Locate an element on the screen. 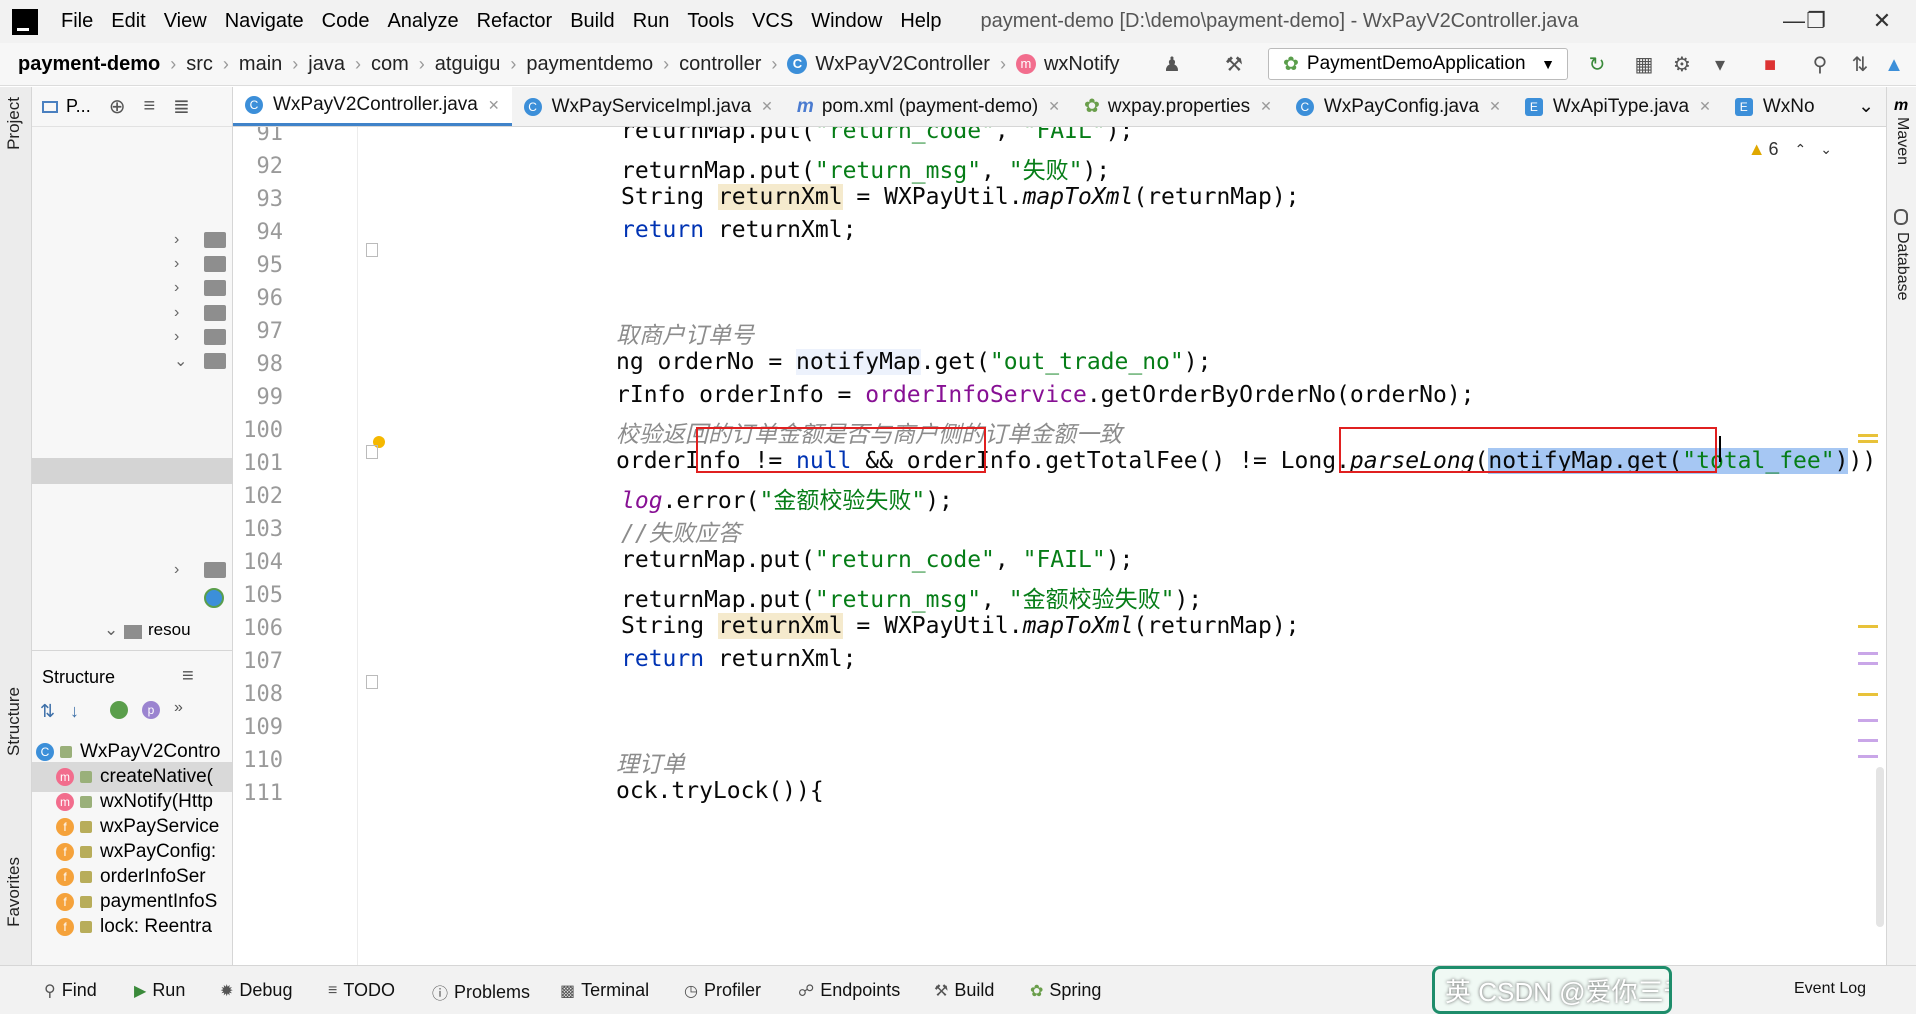  menu-navigate: Navigate is located at coordinates (264, 21).